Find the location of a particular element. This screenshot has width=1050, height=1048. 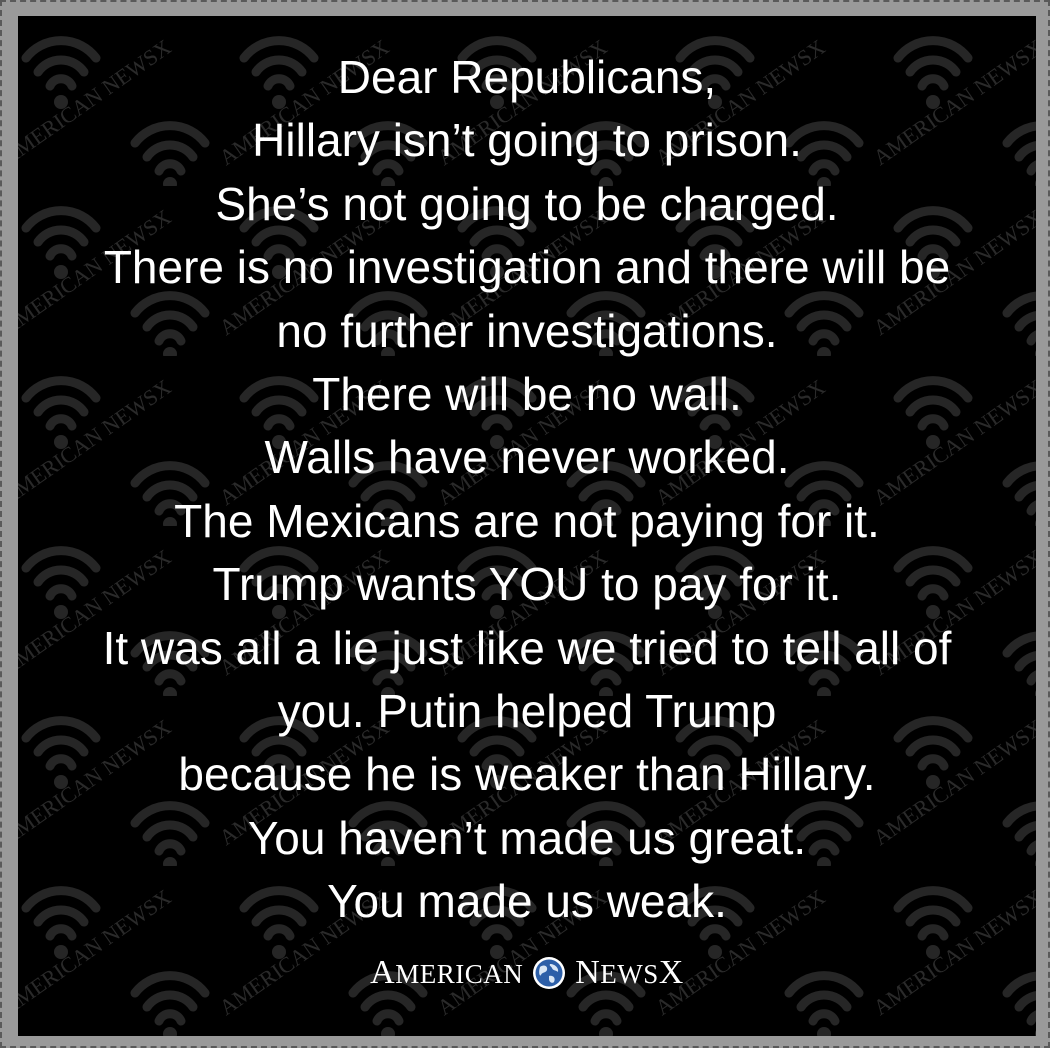

globe-icon is located at coordinates (549, 973).